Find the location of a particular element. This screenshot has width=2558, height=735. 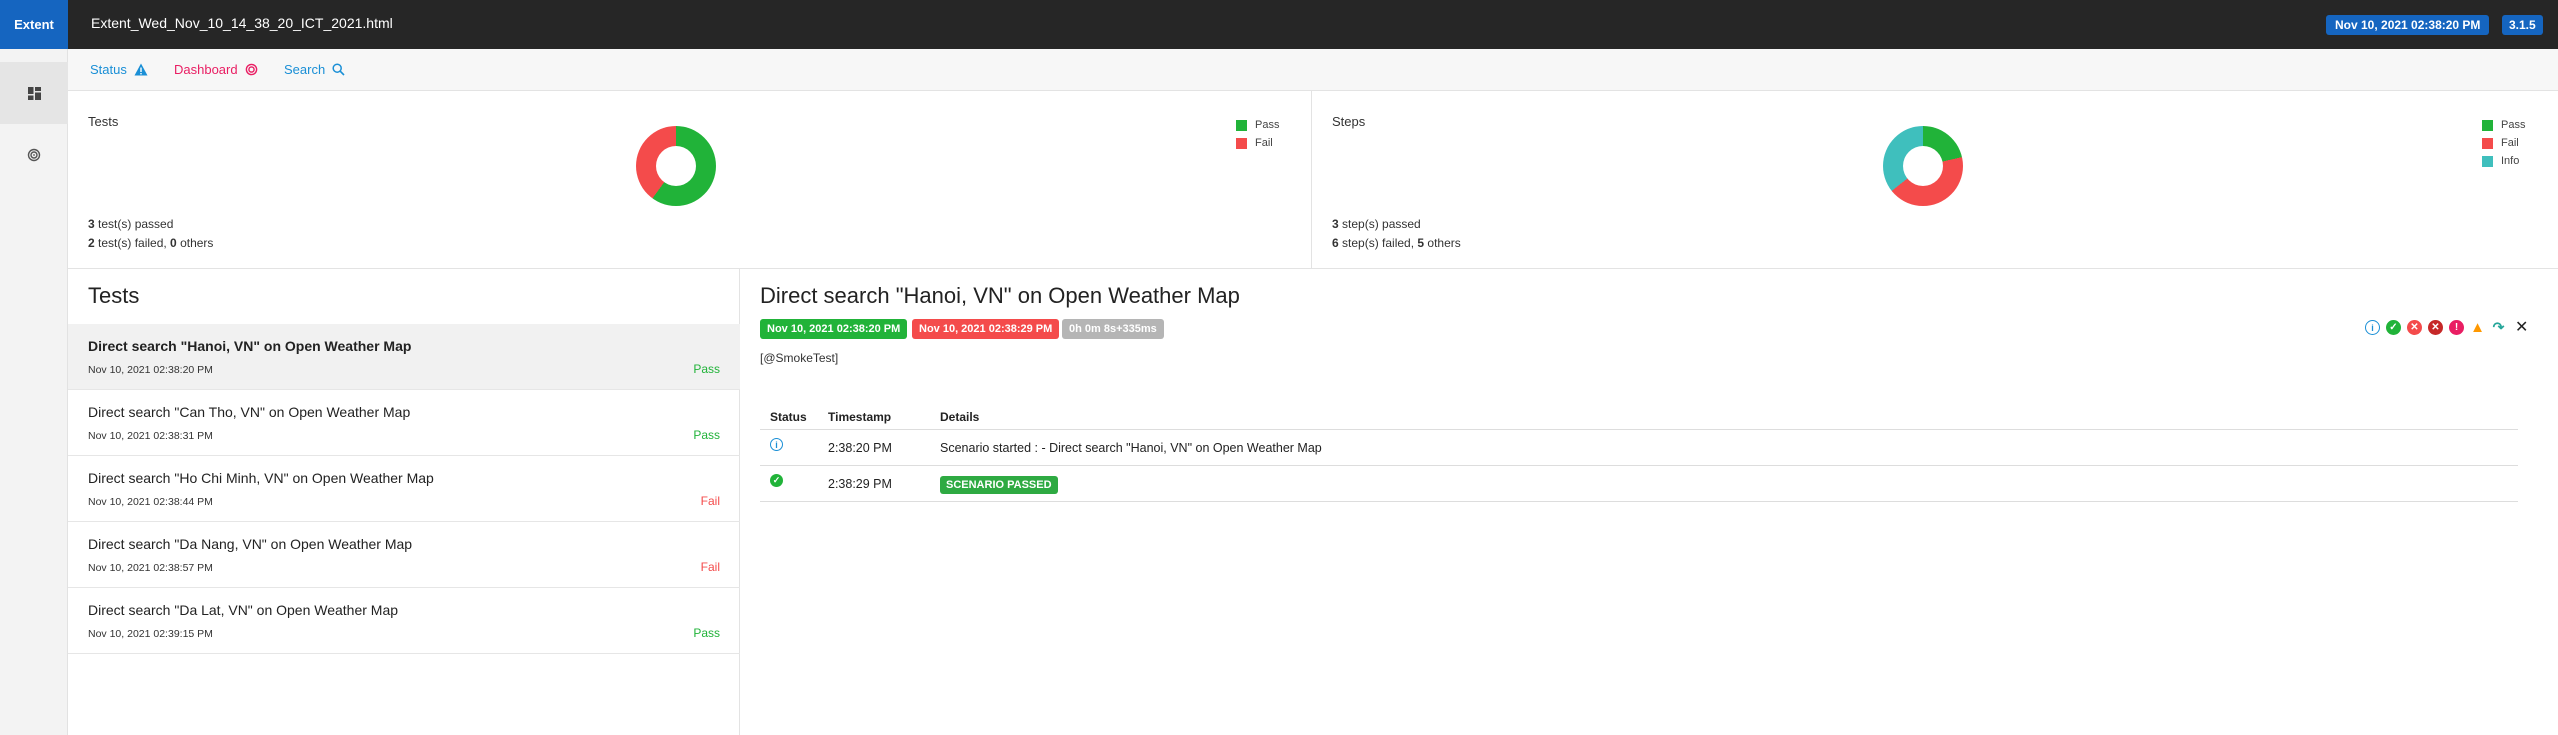

log-details: SCENARIO PASSED is located at coordinates (999, 485).